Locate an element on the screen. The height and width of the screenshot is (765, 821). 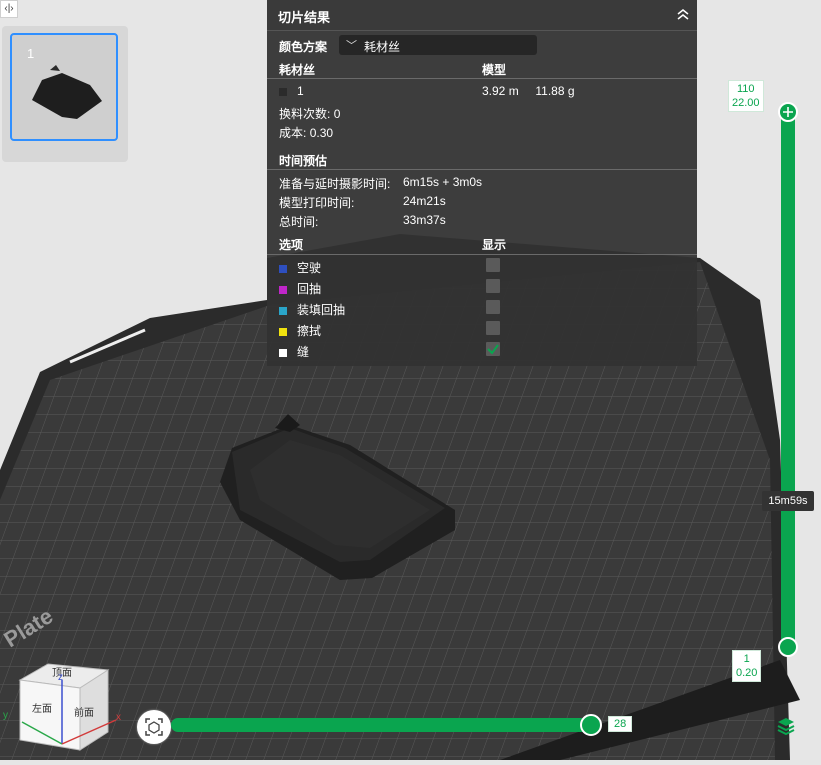
cost-value: 0.30 is located at coordinates (321, 133).